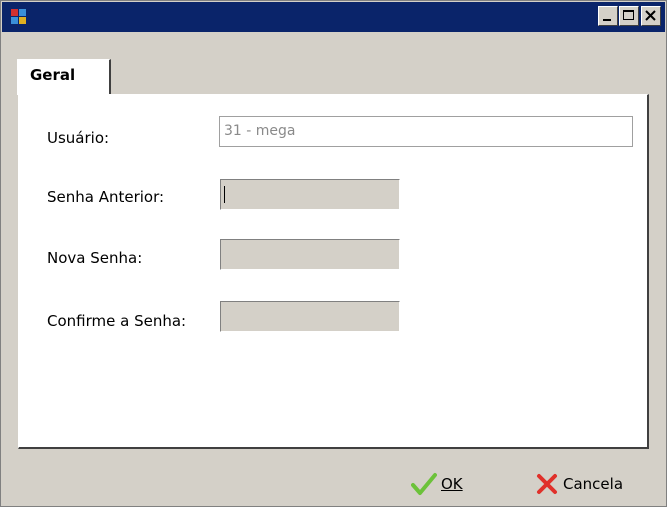  What do you see at coordinates (224, 194) in the screenshot?
I see `text-caret` at bounding box center [224, 194].